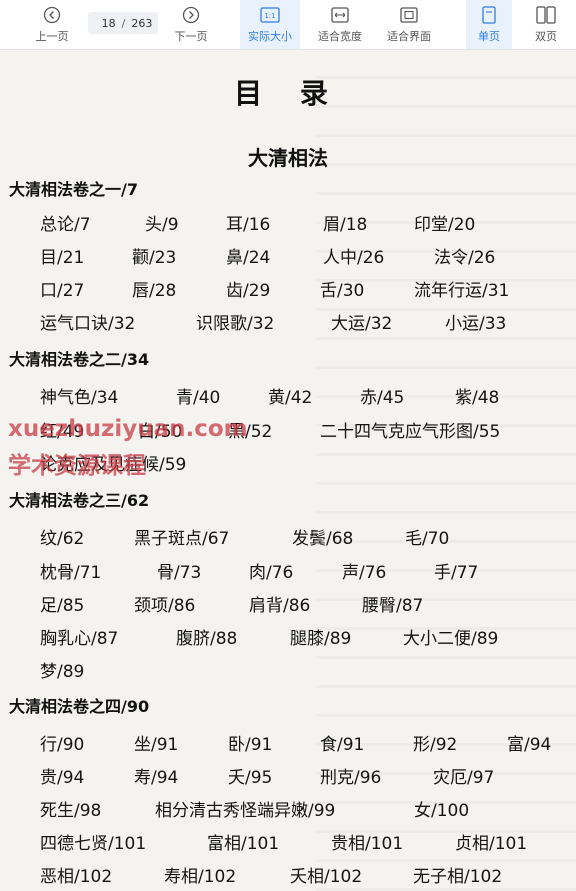  I want to click on prev-page-label: 上一页, so click(52, 36).